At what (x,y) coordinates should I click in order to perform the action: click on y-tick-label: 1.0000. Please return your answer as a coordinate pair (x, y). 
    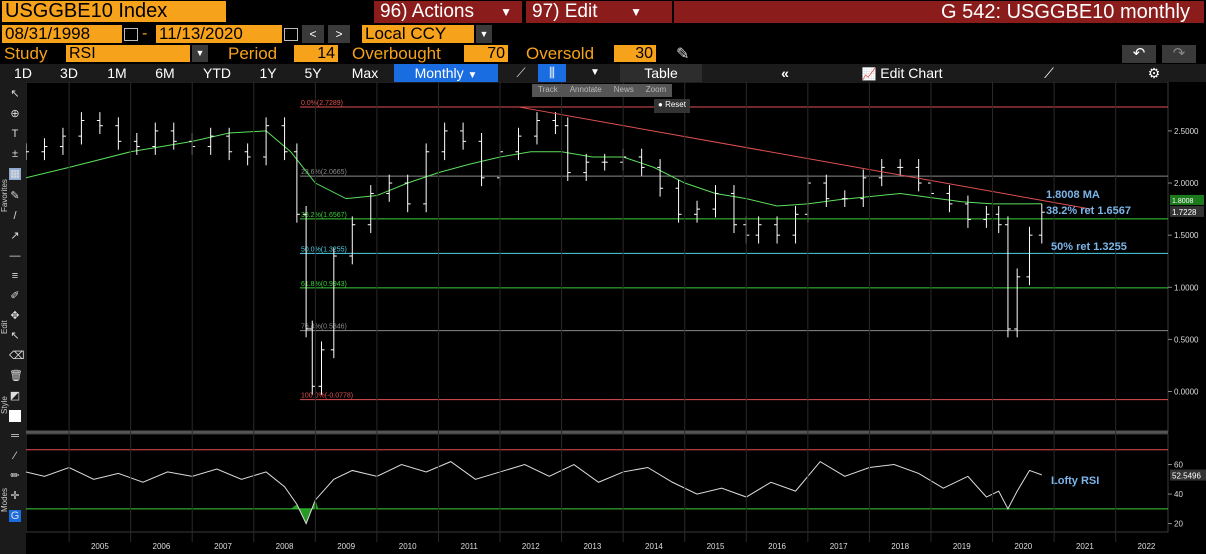
    Looking at the image, I should click on (1186, 287).